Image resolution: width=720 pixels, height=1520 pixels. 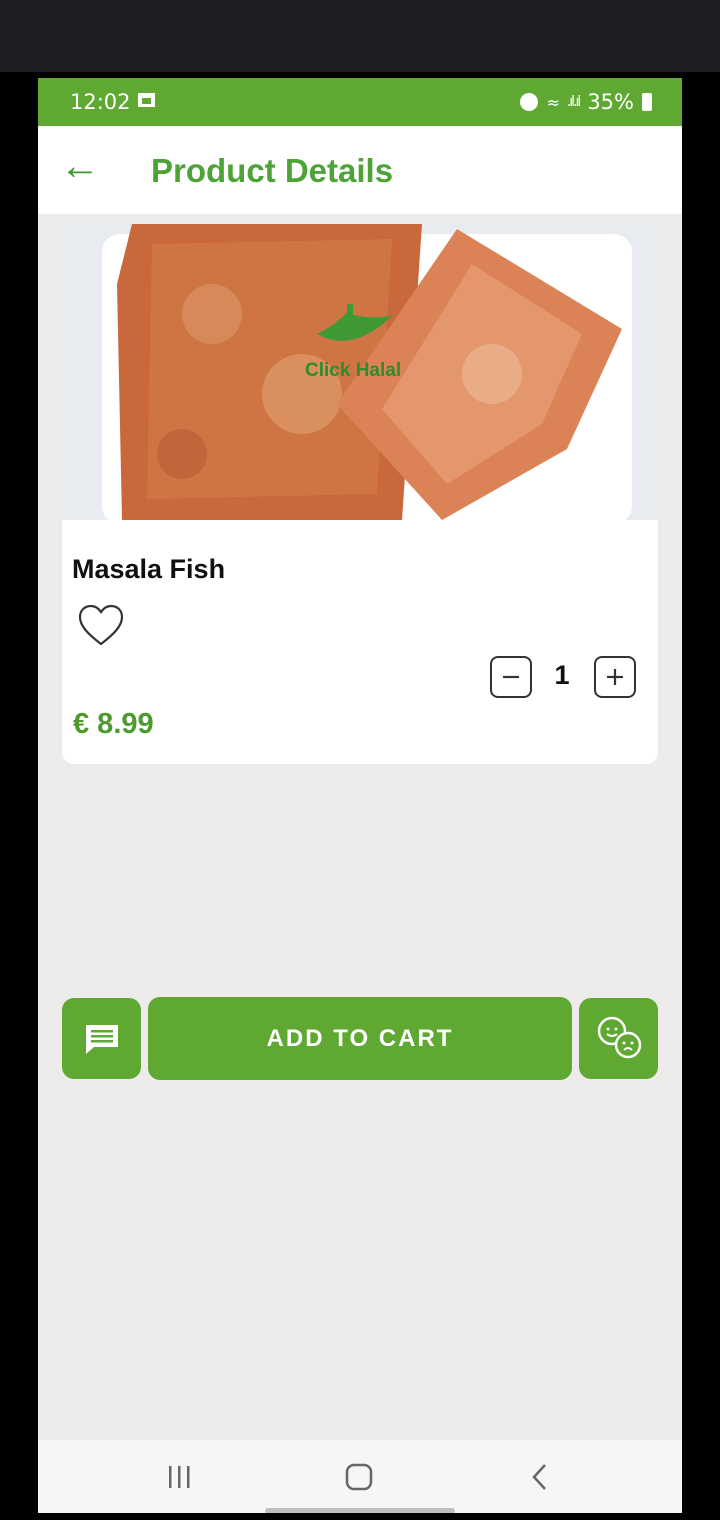 What do you see at coordinates (552, 102) in the screenshot?
I see `wifi-icon: ≈` at bounding box center [552, 102].